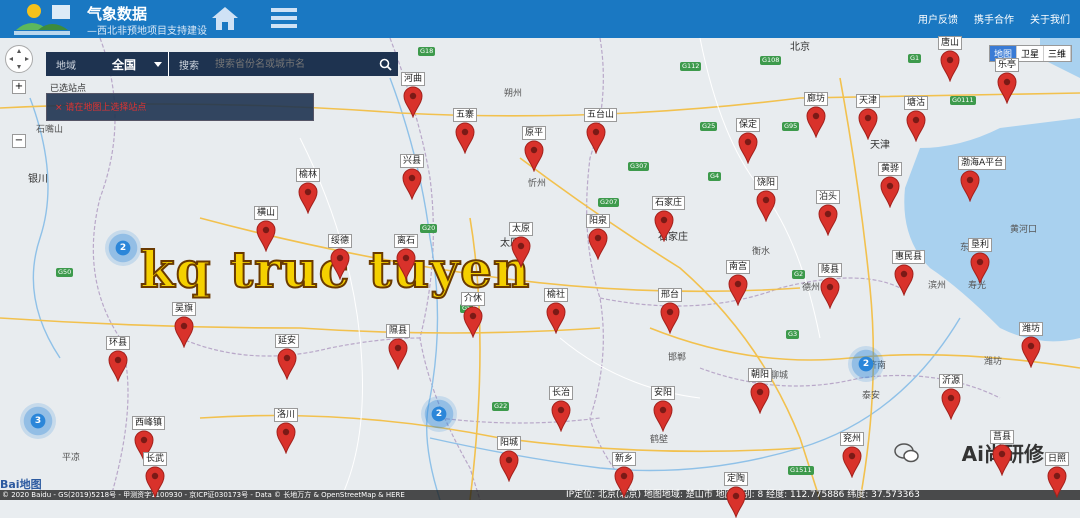  What do you see at coordinates (184, 309) in the screenshot?
I see `station-label: 吴旗` at bounding box center [184, 309].